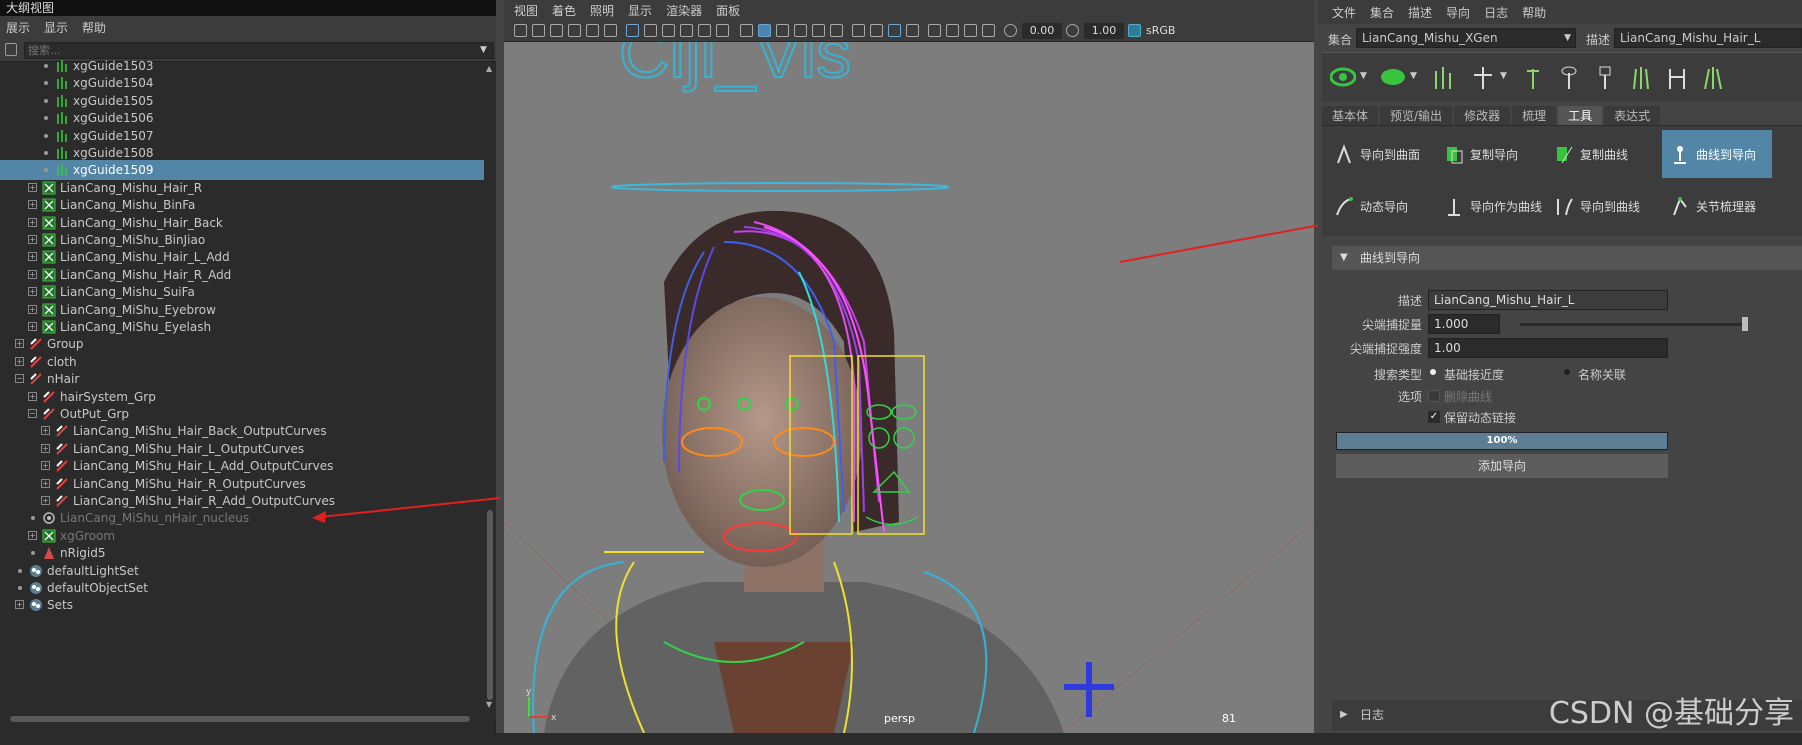  I want to click on tip-strength-label: 尖端捕捉强度, so click(1385, 349).